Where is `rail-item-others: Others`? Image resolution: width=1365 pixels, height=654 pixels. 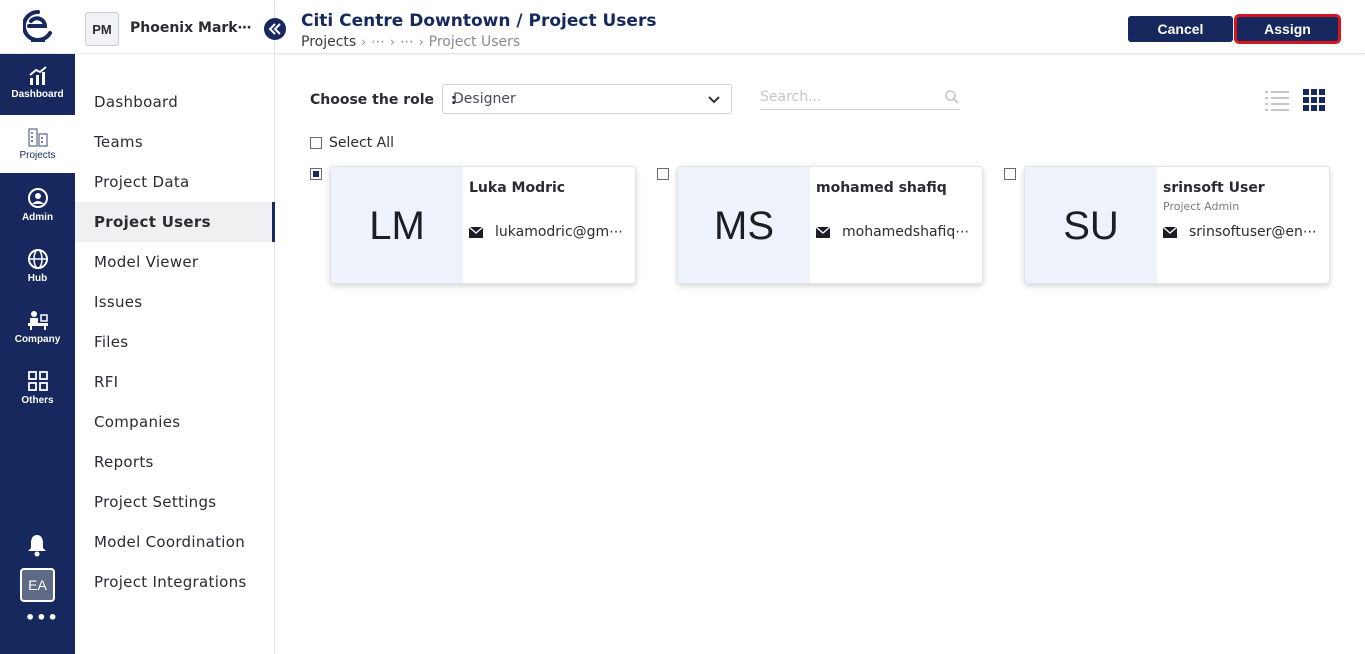 rail-item-others: Others is located at coordinates (37, 388).